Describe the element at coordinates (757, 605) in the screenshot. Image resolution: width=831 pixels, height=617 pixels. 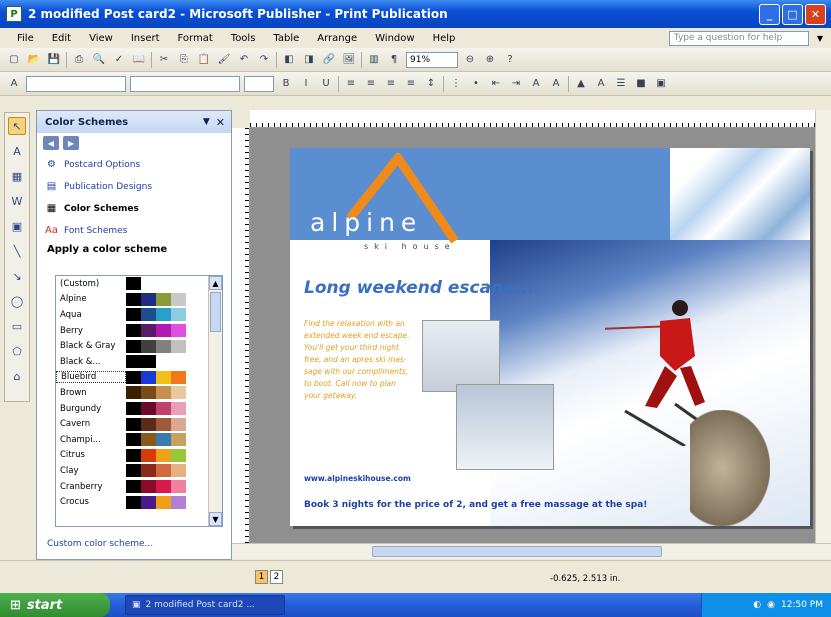
I see `tray-network-icon: ◐` at that location.